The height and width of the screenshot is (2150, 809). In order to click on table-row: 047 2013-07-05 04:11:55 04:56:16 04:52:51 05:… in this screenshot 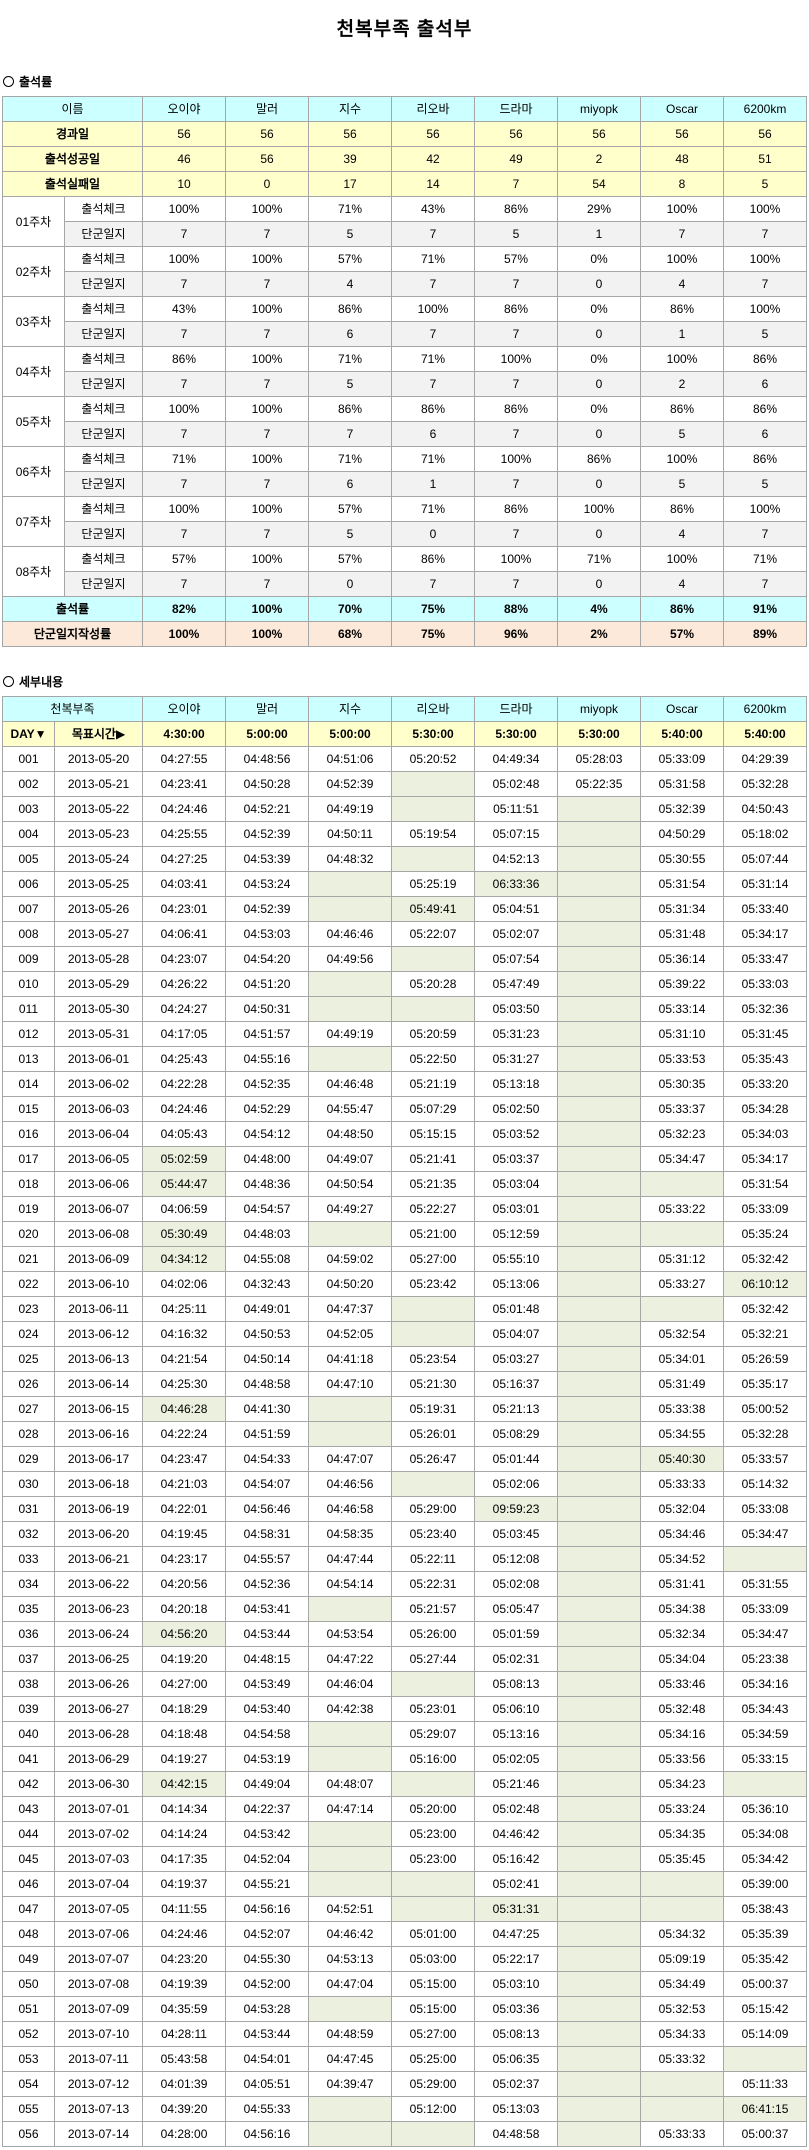, I will do `click(405, 1909)`.